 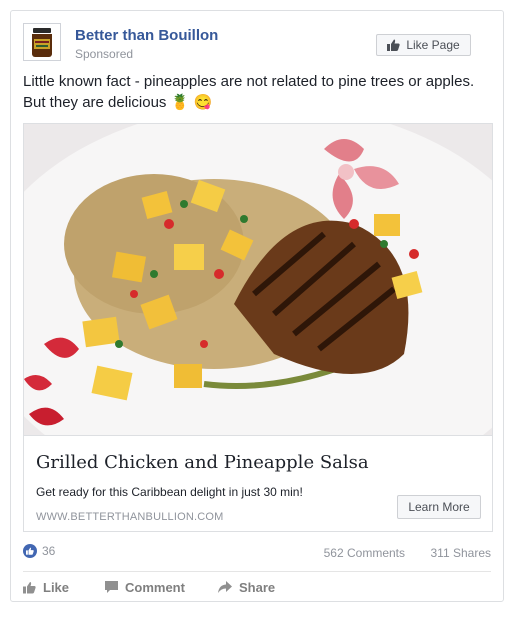 I want to click on like-action-button: Like, so click(x=46, y=587).